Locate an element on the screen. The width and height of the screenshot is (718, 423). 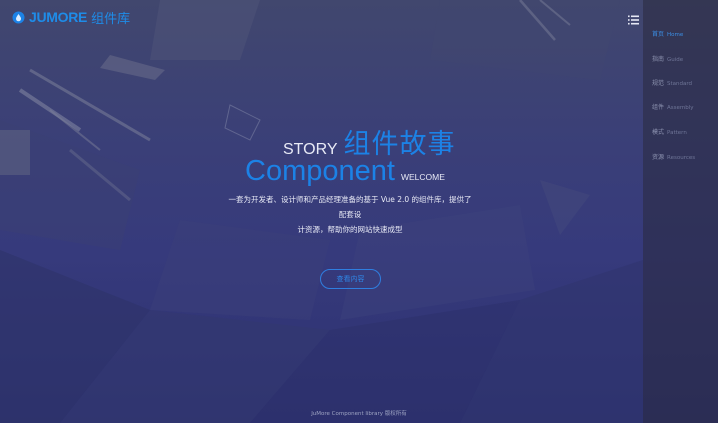
site-logo: JUMORE 组件库 is located at coordinates (71, 17).